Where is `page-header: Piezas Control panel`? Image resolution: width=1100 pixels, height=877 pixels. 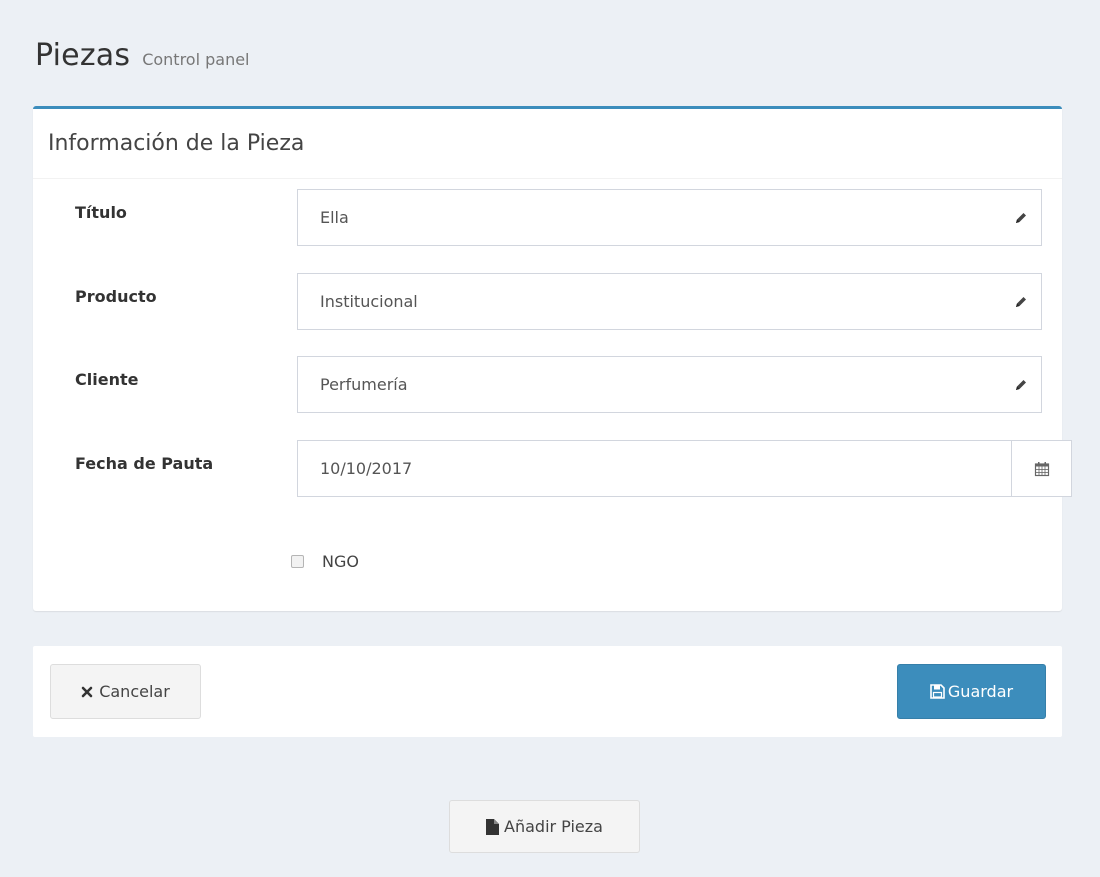 page-header: Piezas Control panel is located at coordinates (142, 55).